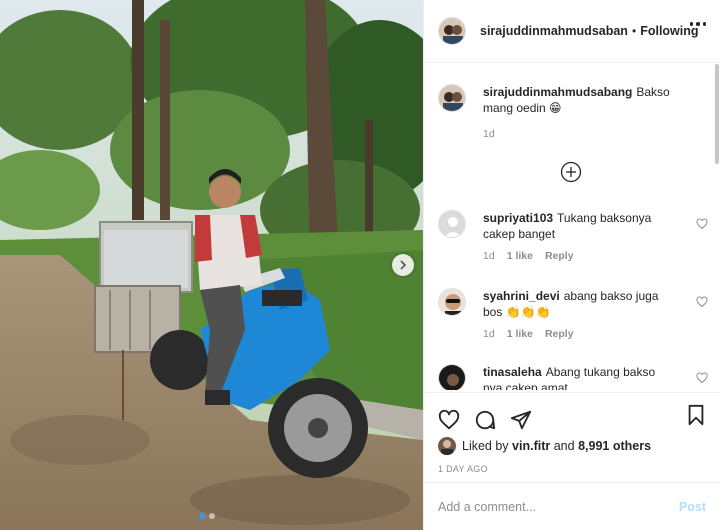 The height and width of the screenshot is (530, 720). I want to click on likes-prefix: Liked by, so click(485, 446).